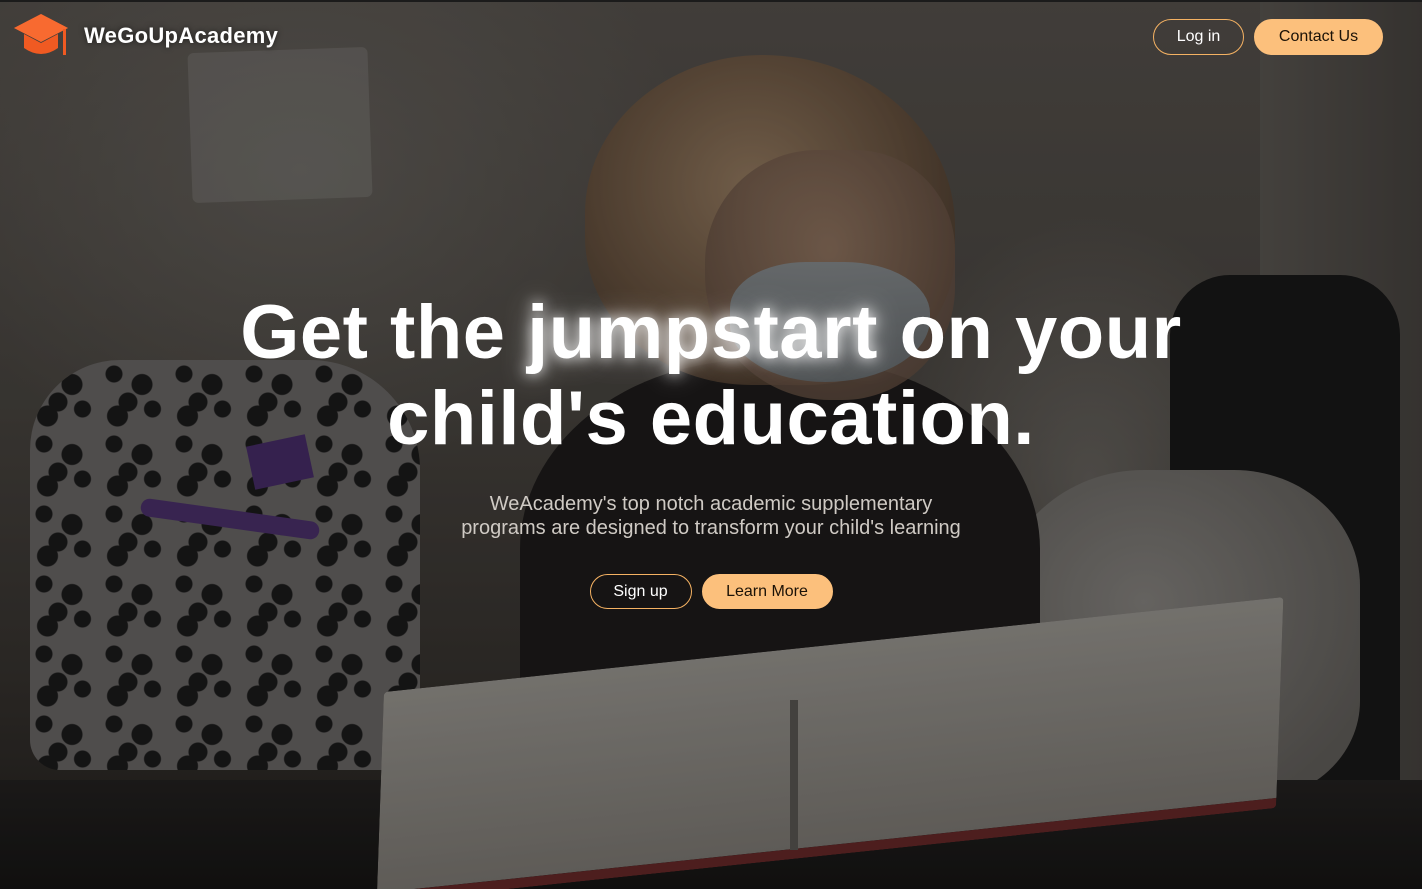  Describe the element at coordinates (767, 591) in the screenshot. I see `learn-more-button: Learn More` at that location.